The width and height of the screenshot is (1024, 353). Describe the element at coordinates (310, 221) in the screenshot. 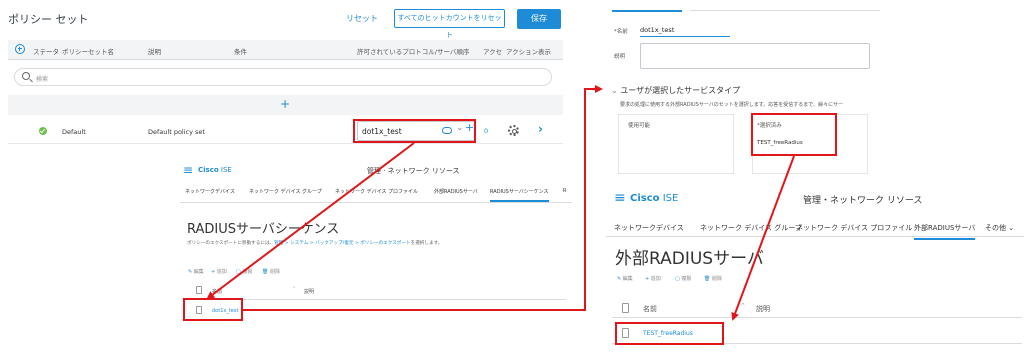

I see `arrow-protocol-to-sequence` at that location.